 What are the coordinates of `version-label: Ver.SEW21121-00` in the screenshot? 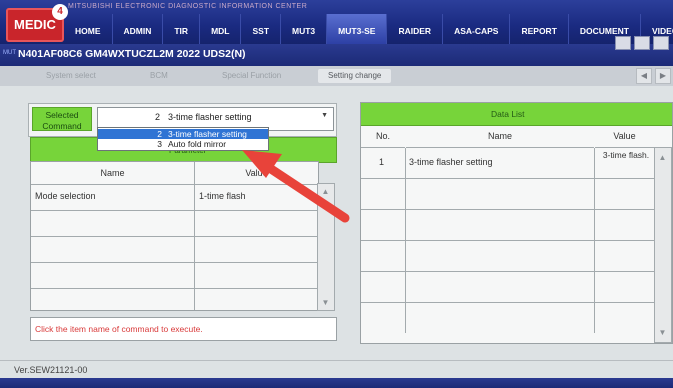 It's located at (51, 370).